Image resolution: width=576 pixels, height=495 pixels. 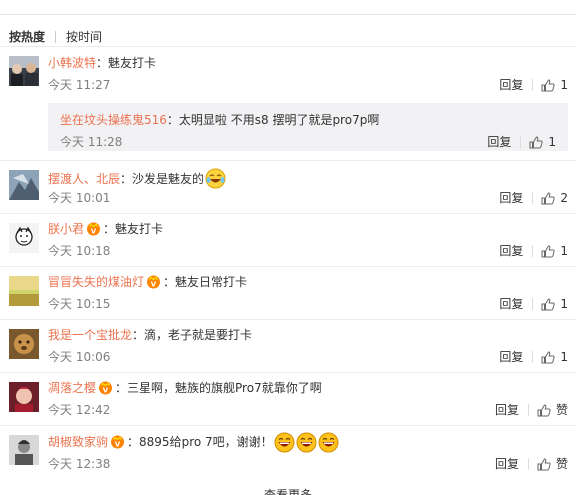 I want to click on reply-content: 坐在坟头操练鬼516：太明显啦 不用s8 摆明了就是pro7p啊, so click(x=219, y=120).